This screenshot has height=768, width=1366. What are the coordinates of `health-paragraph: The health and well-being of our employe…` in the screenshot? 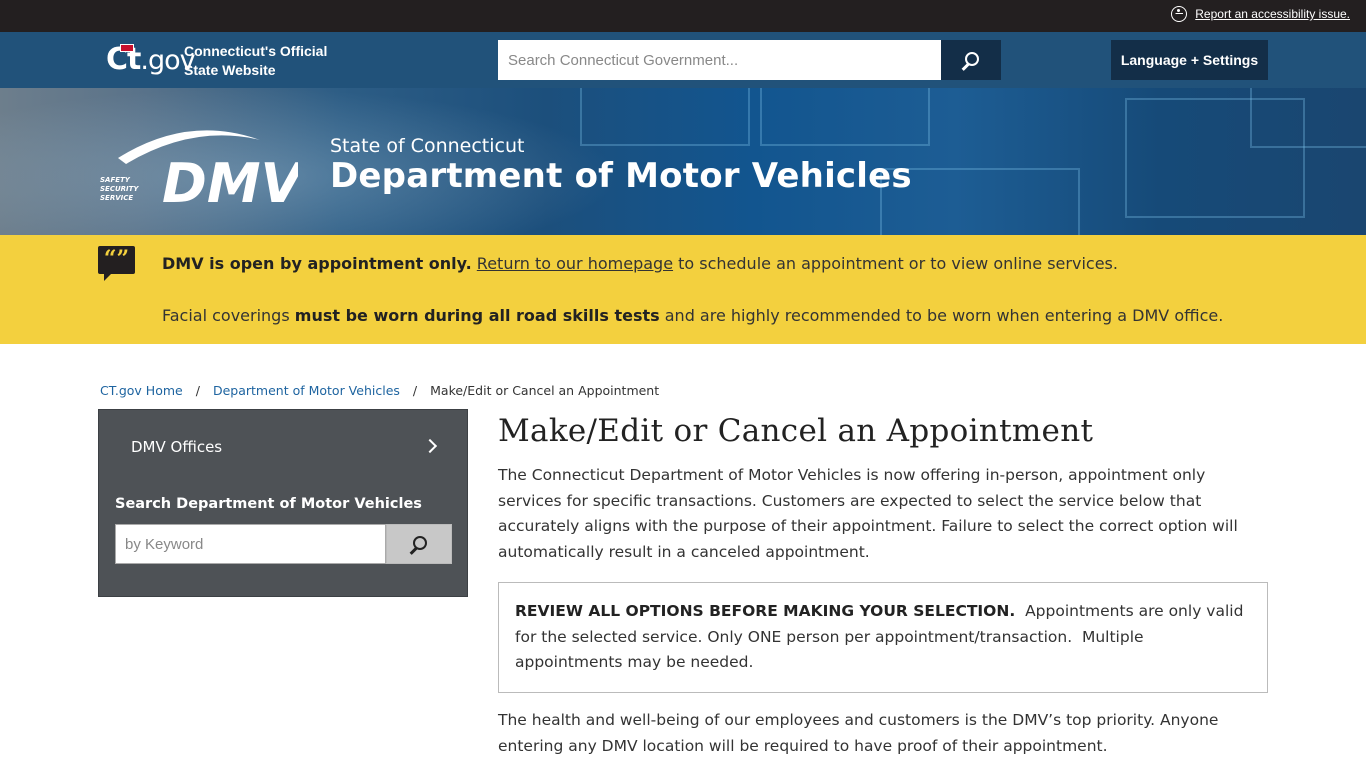 It's located at (858, 733).